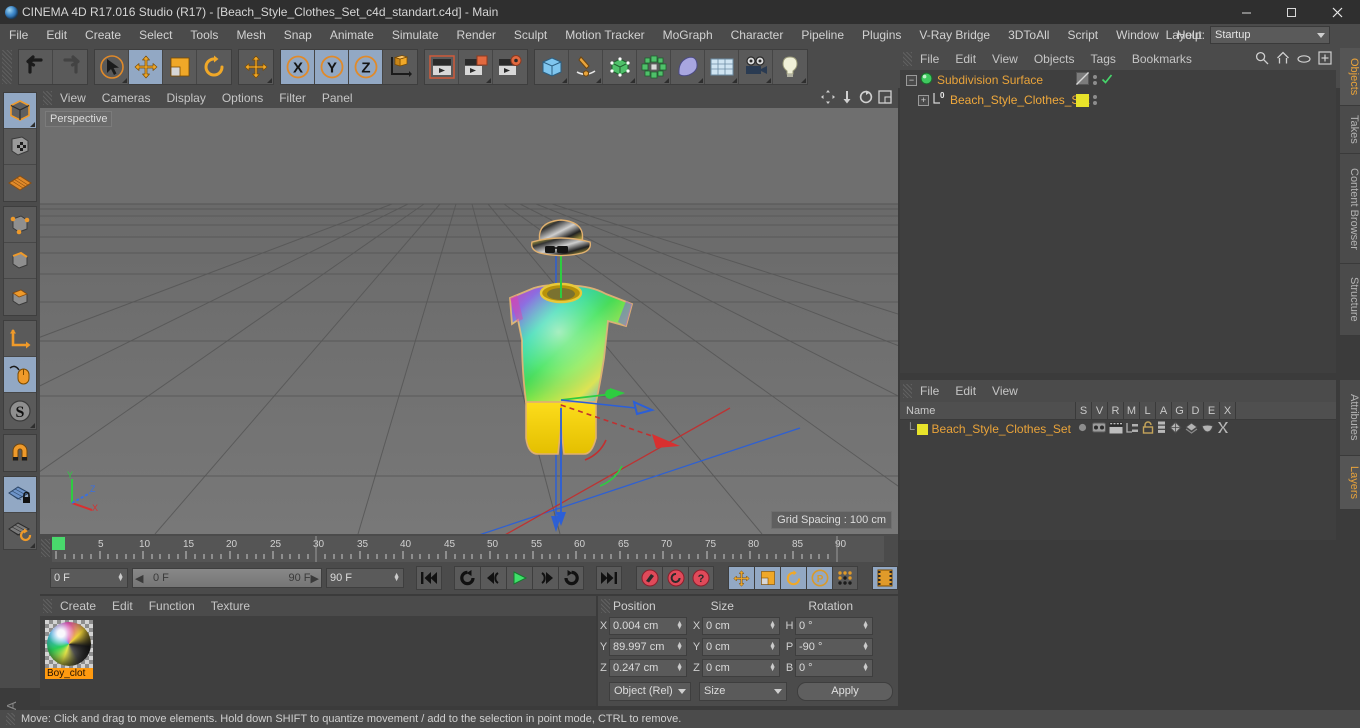  What do you see at coordinates (352, 35) in the screenshot?
I see `menu-item-animate: Animate` at bounding box center [352, 35].